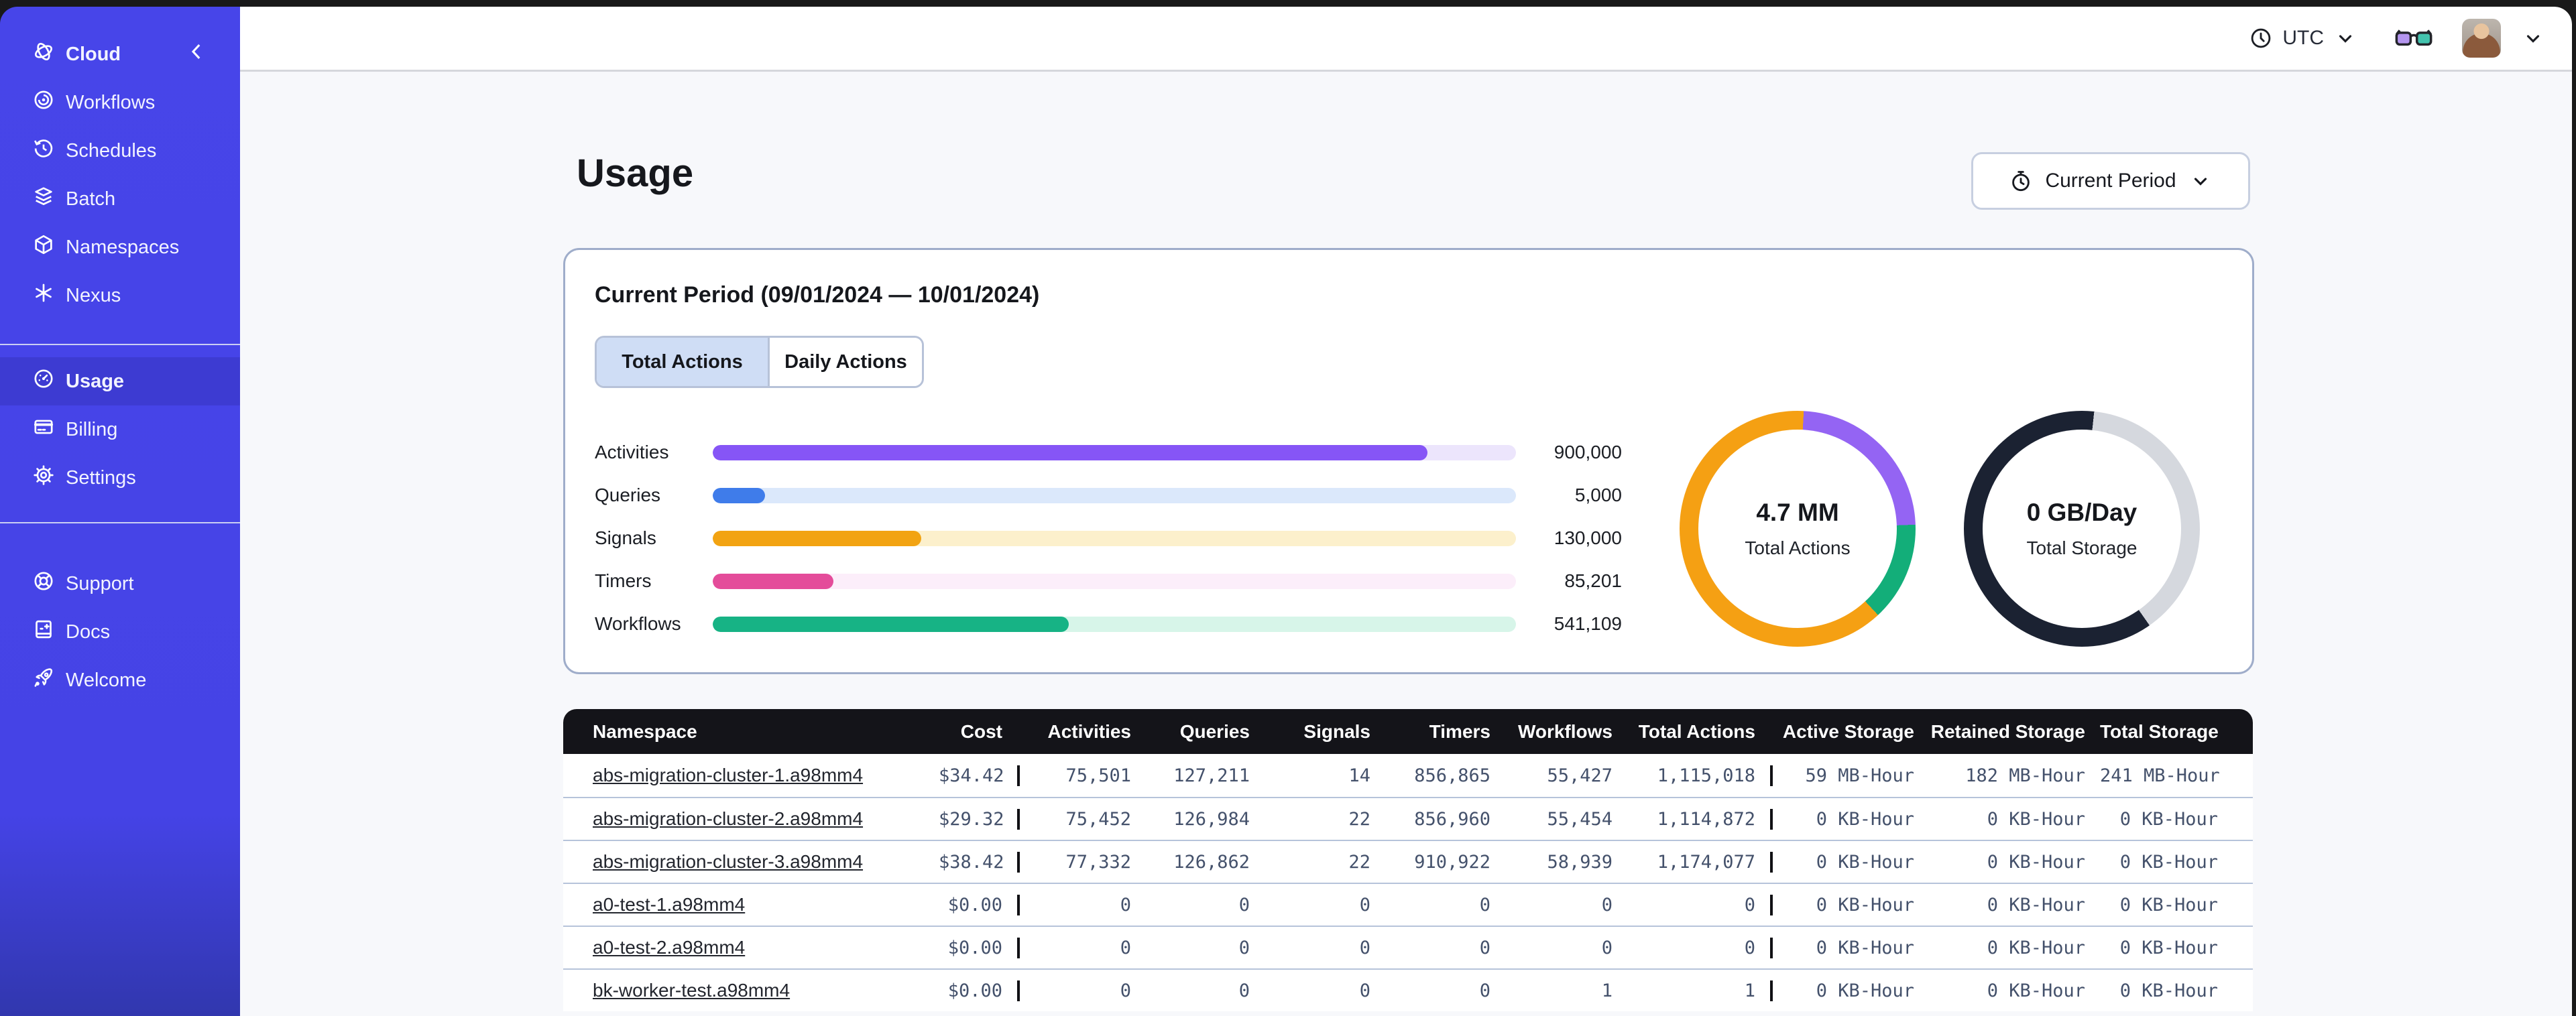 The height and width of the screenshot is (1016, 2576). Describe the element at coordinates (2082, 529) in the screenshot. I see `donut-center: 0 GB/Day Total Storage` at that location.